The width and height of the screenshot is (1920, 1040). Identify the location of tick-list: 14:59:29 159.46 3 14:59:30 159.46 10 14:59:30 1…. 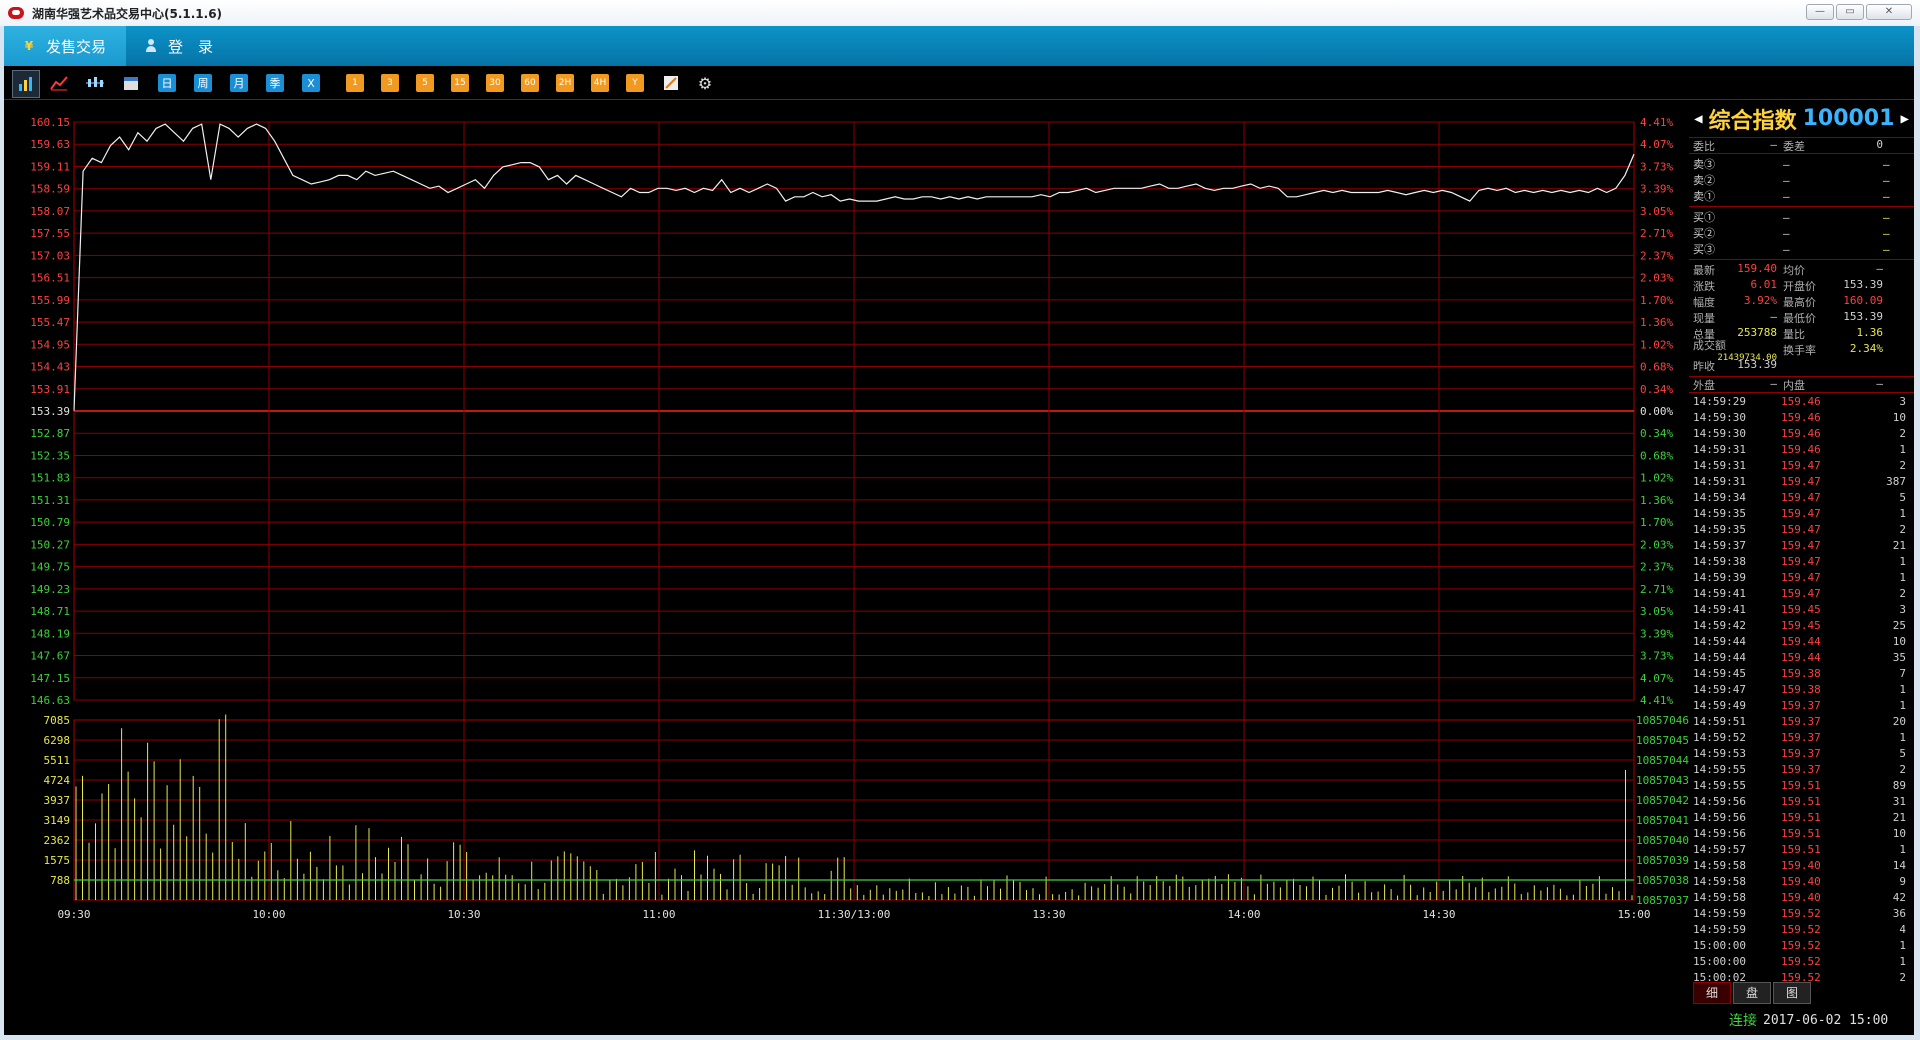
(1801, 689).